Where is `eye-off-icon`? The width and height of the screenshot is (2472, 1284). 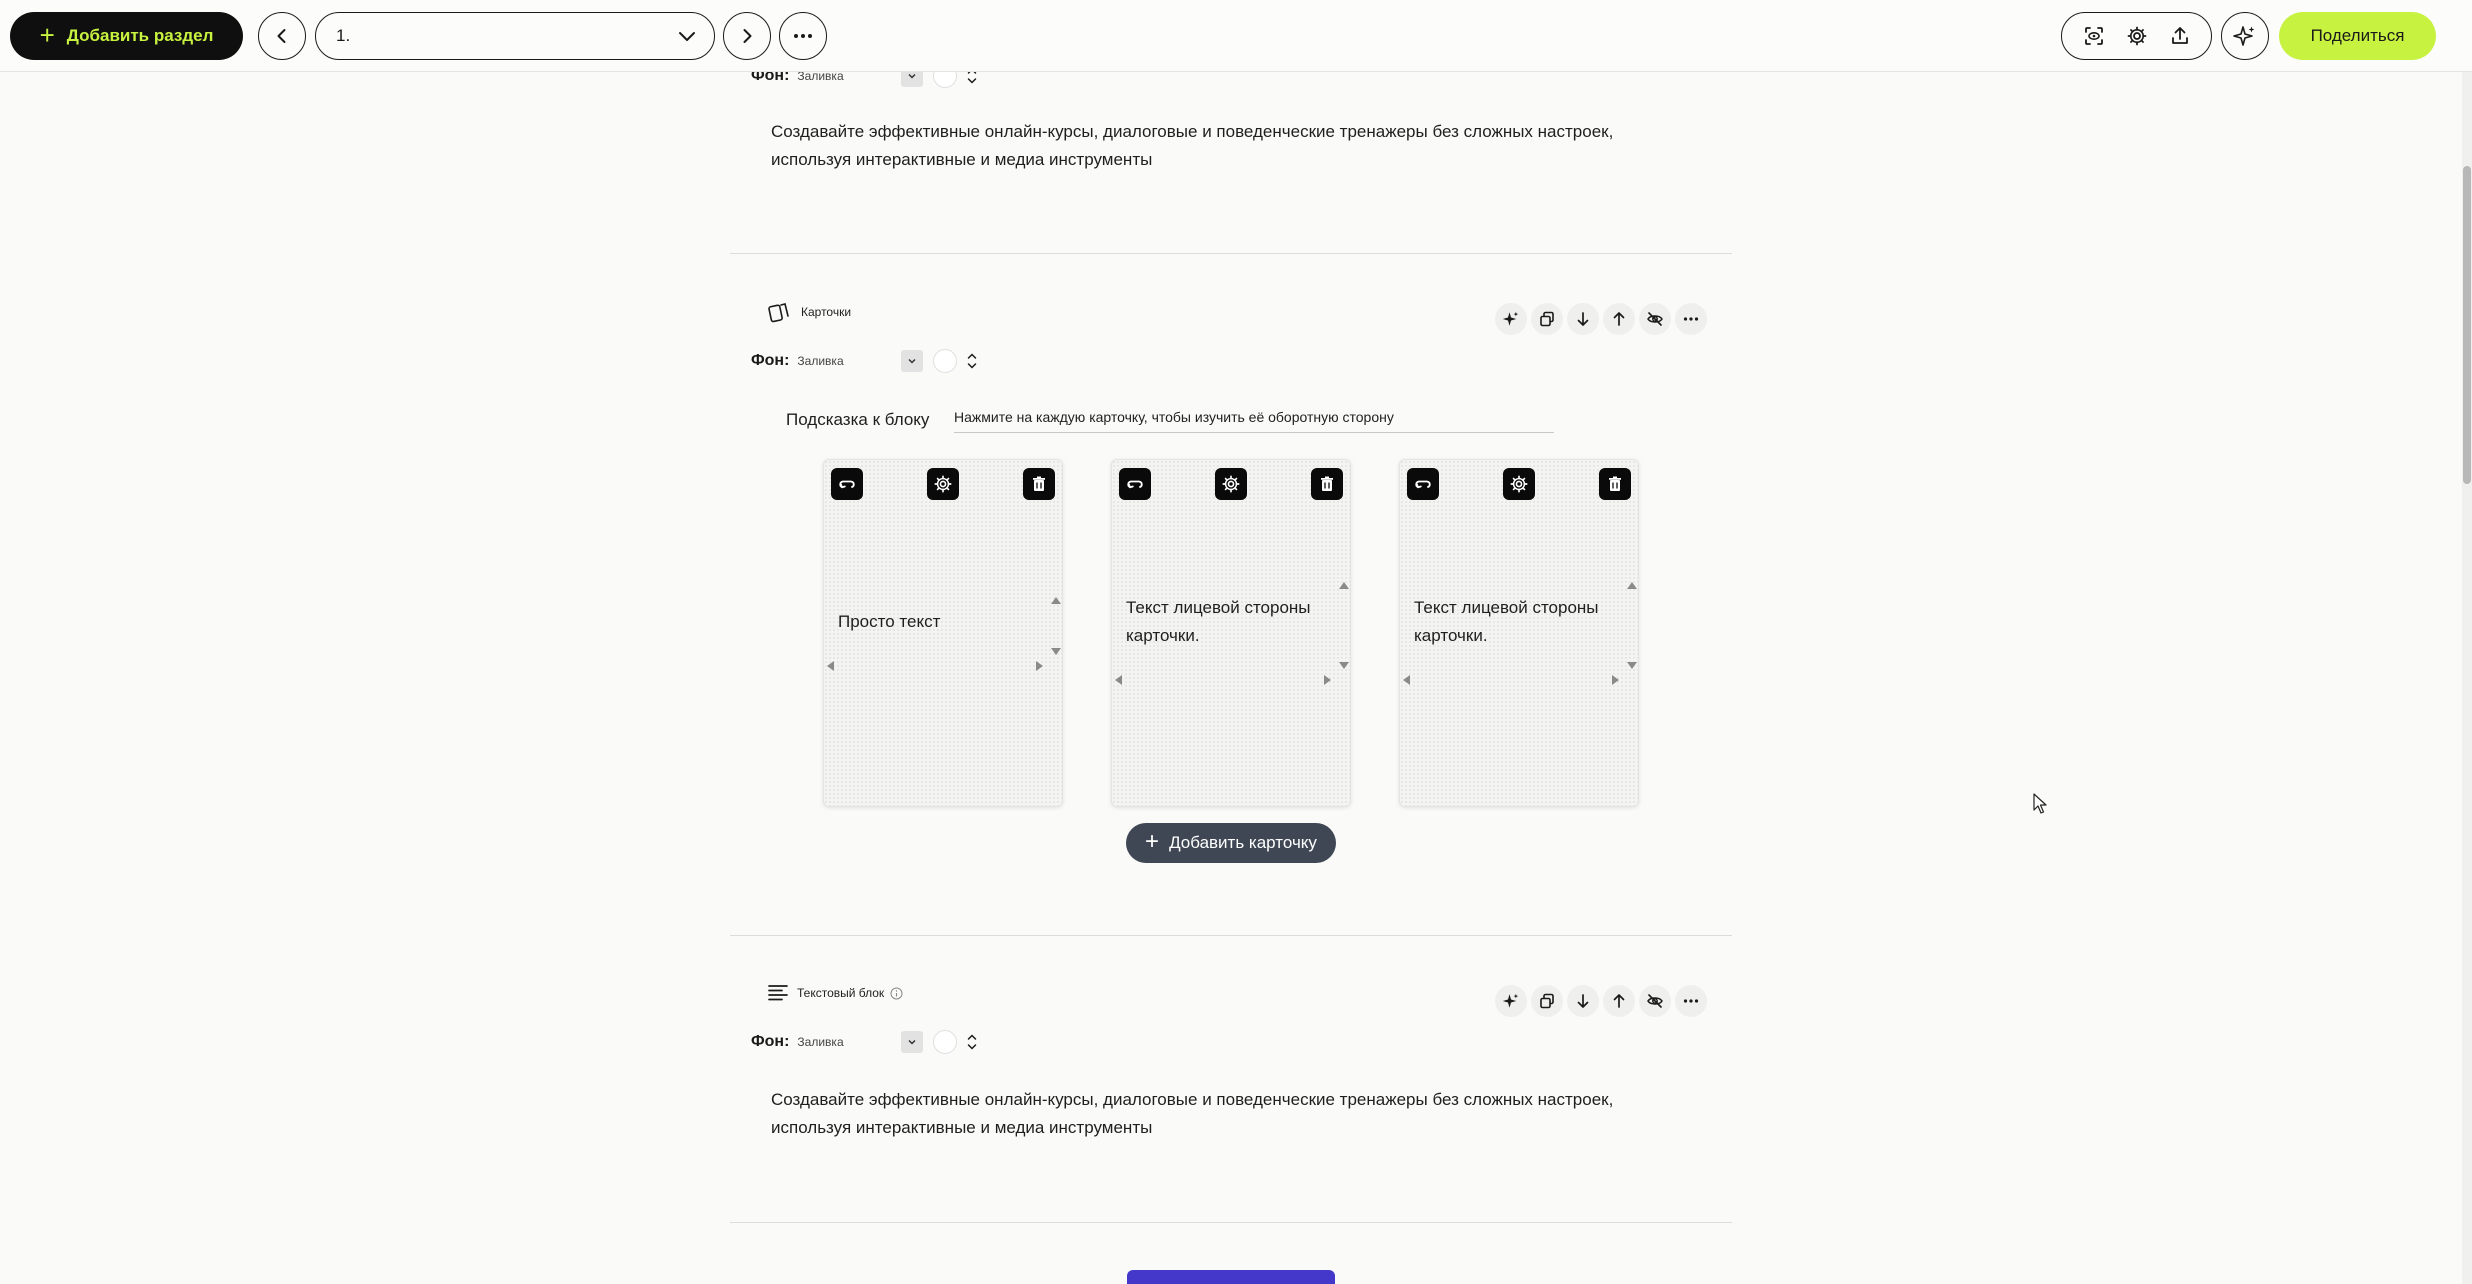
eye-off-icon is located at coordinates (1655, 1001).